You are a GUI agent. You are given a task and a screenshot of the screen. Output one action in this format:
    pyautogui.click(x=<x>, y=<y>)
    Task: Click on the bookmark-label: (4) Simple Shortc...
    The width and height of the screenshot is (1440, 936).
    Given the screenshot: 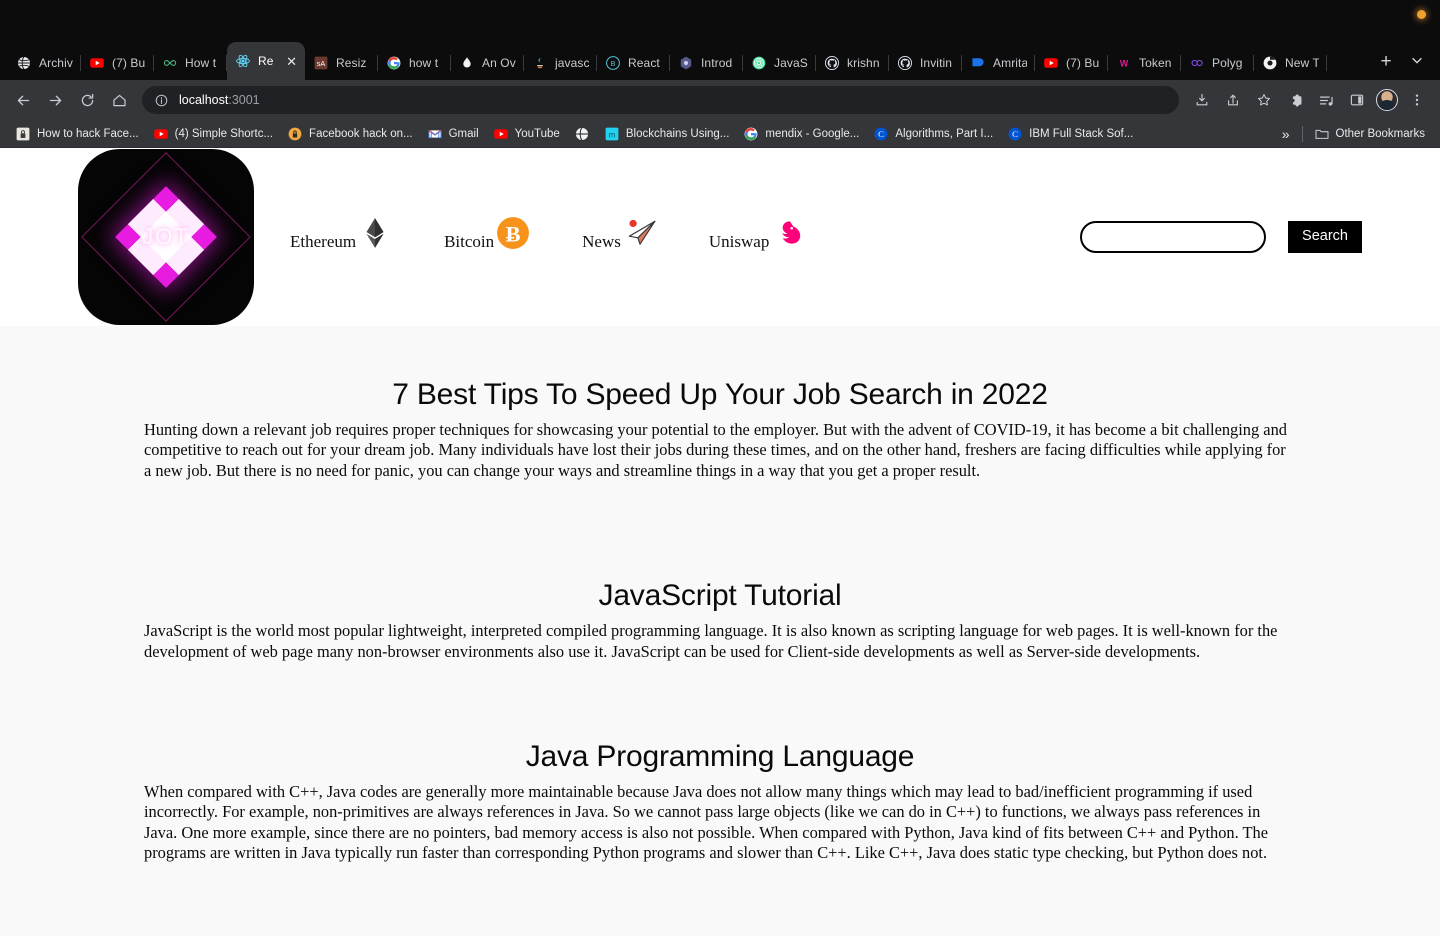 What is the action you would take?
    pyautogui.click(x=224, y=133)
    